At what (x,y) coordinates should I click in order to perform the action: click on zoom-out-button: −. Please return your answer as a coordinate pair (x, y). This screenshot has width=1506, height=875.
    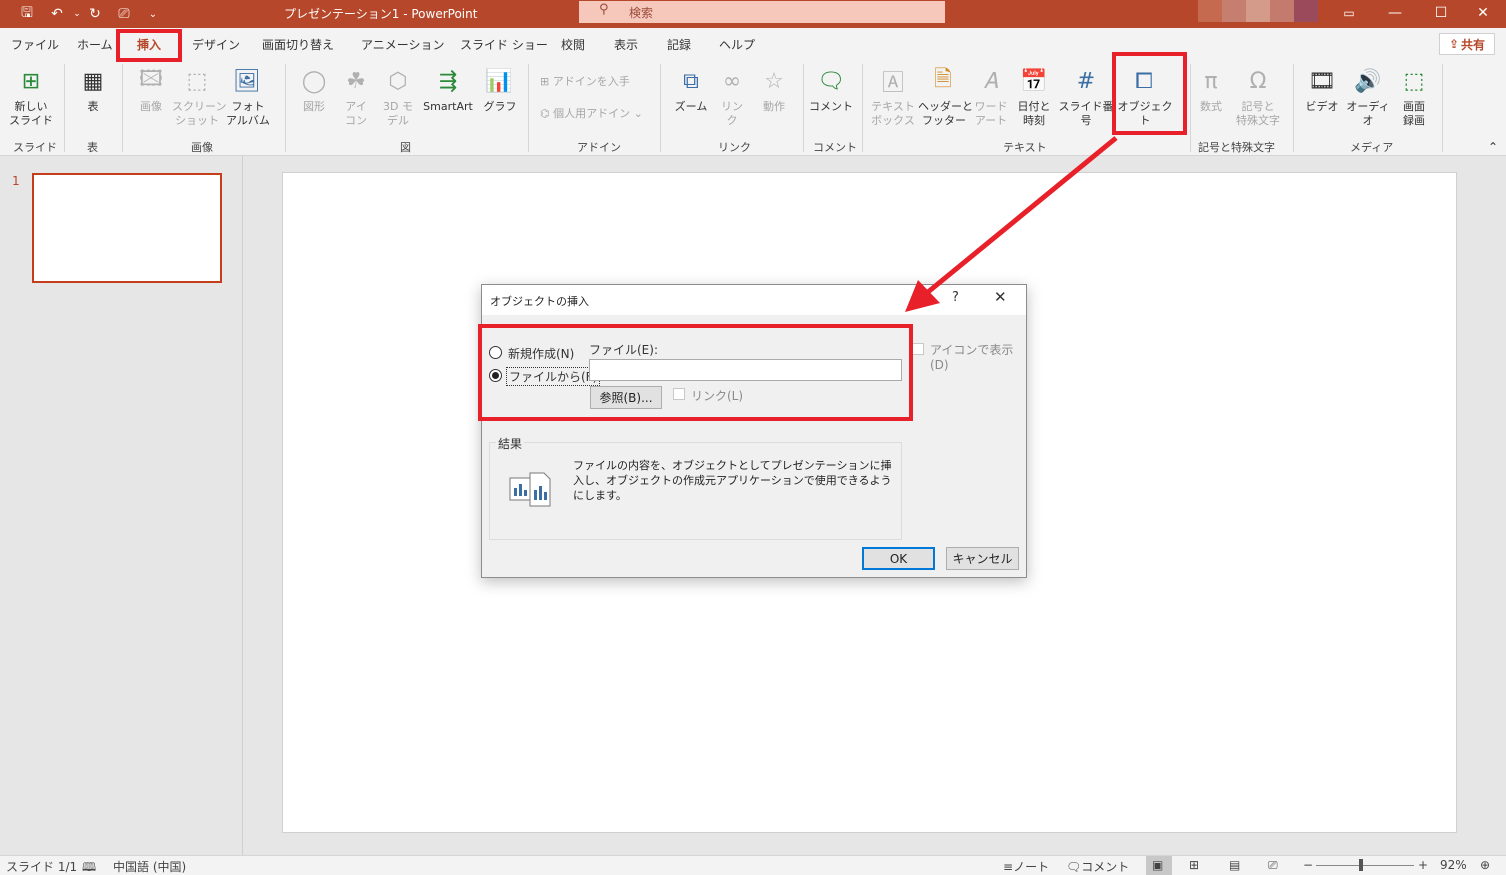
    Looking at the image, I should click on (1308, 865).